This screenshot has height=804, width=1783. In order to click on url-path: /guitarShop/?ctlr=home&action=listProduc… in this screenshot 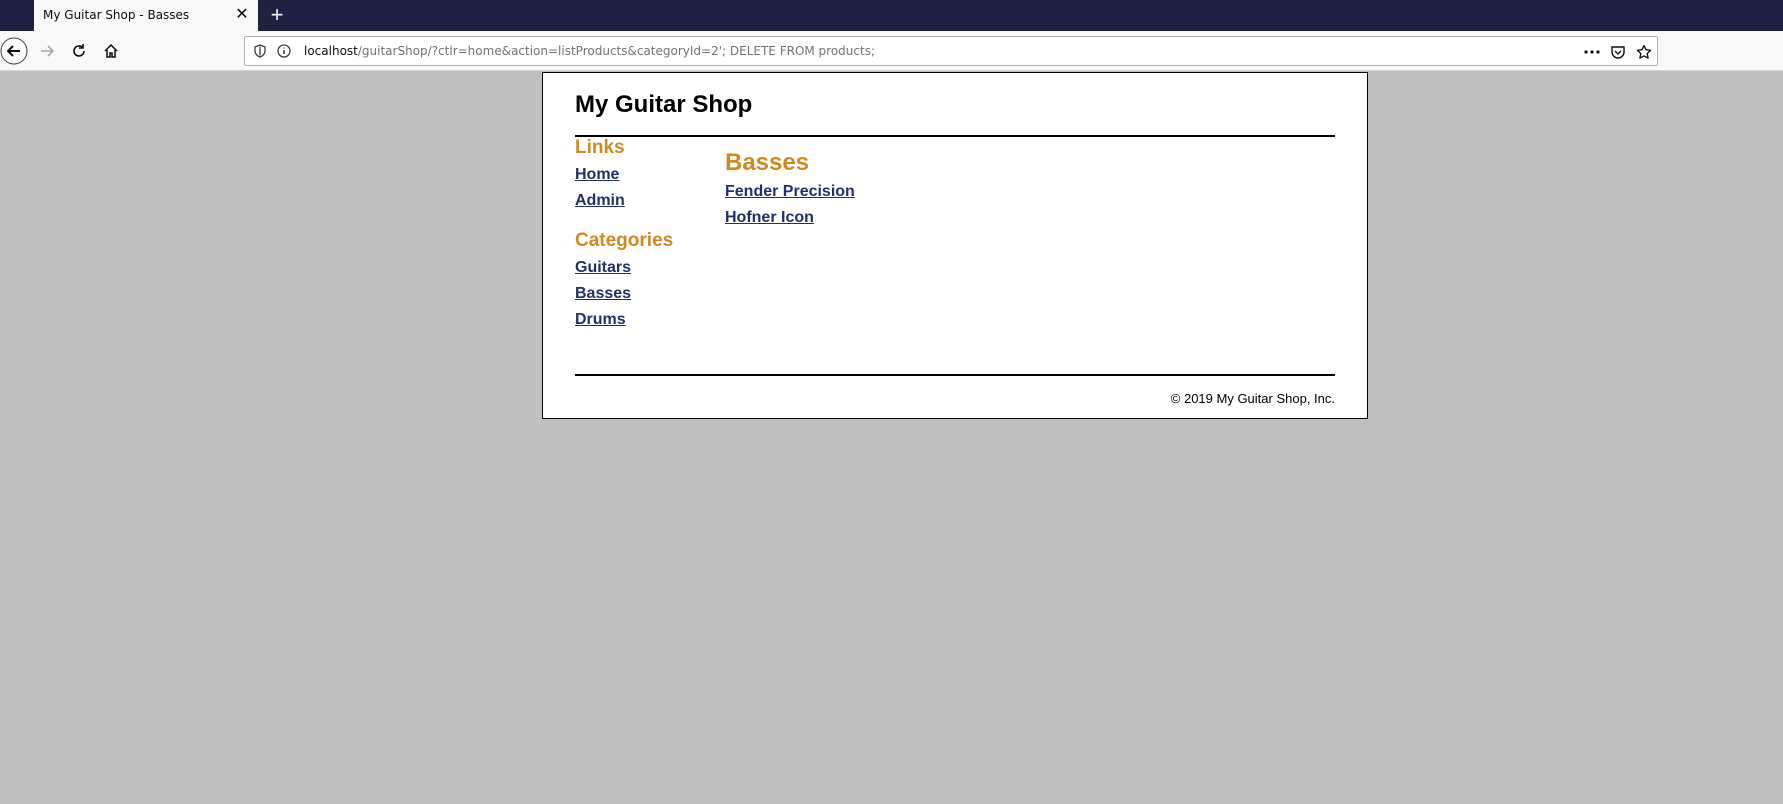, I will do `click(616, 51)`.